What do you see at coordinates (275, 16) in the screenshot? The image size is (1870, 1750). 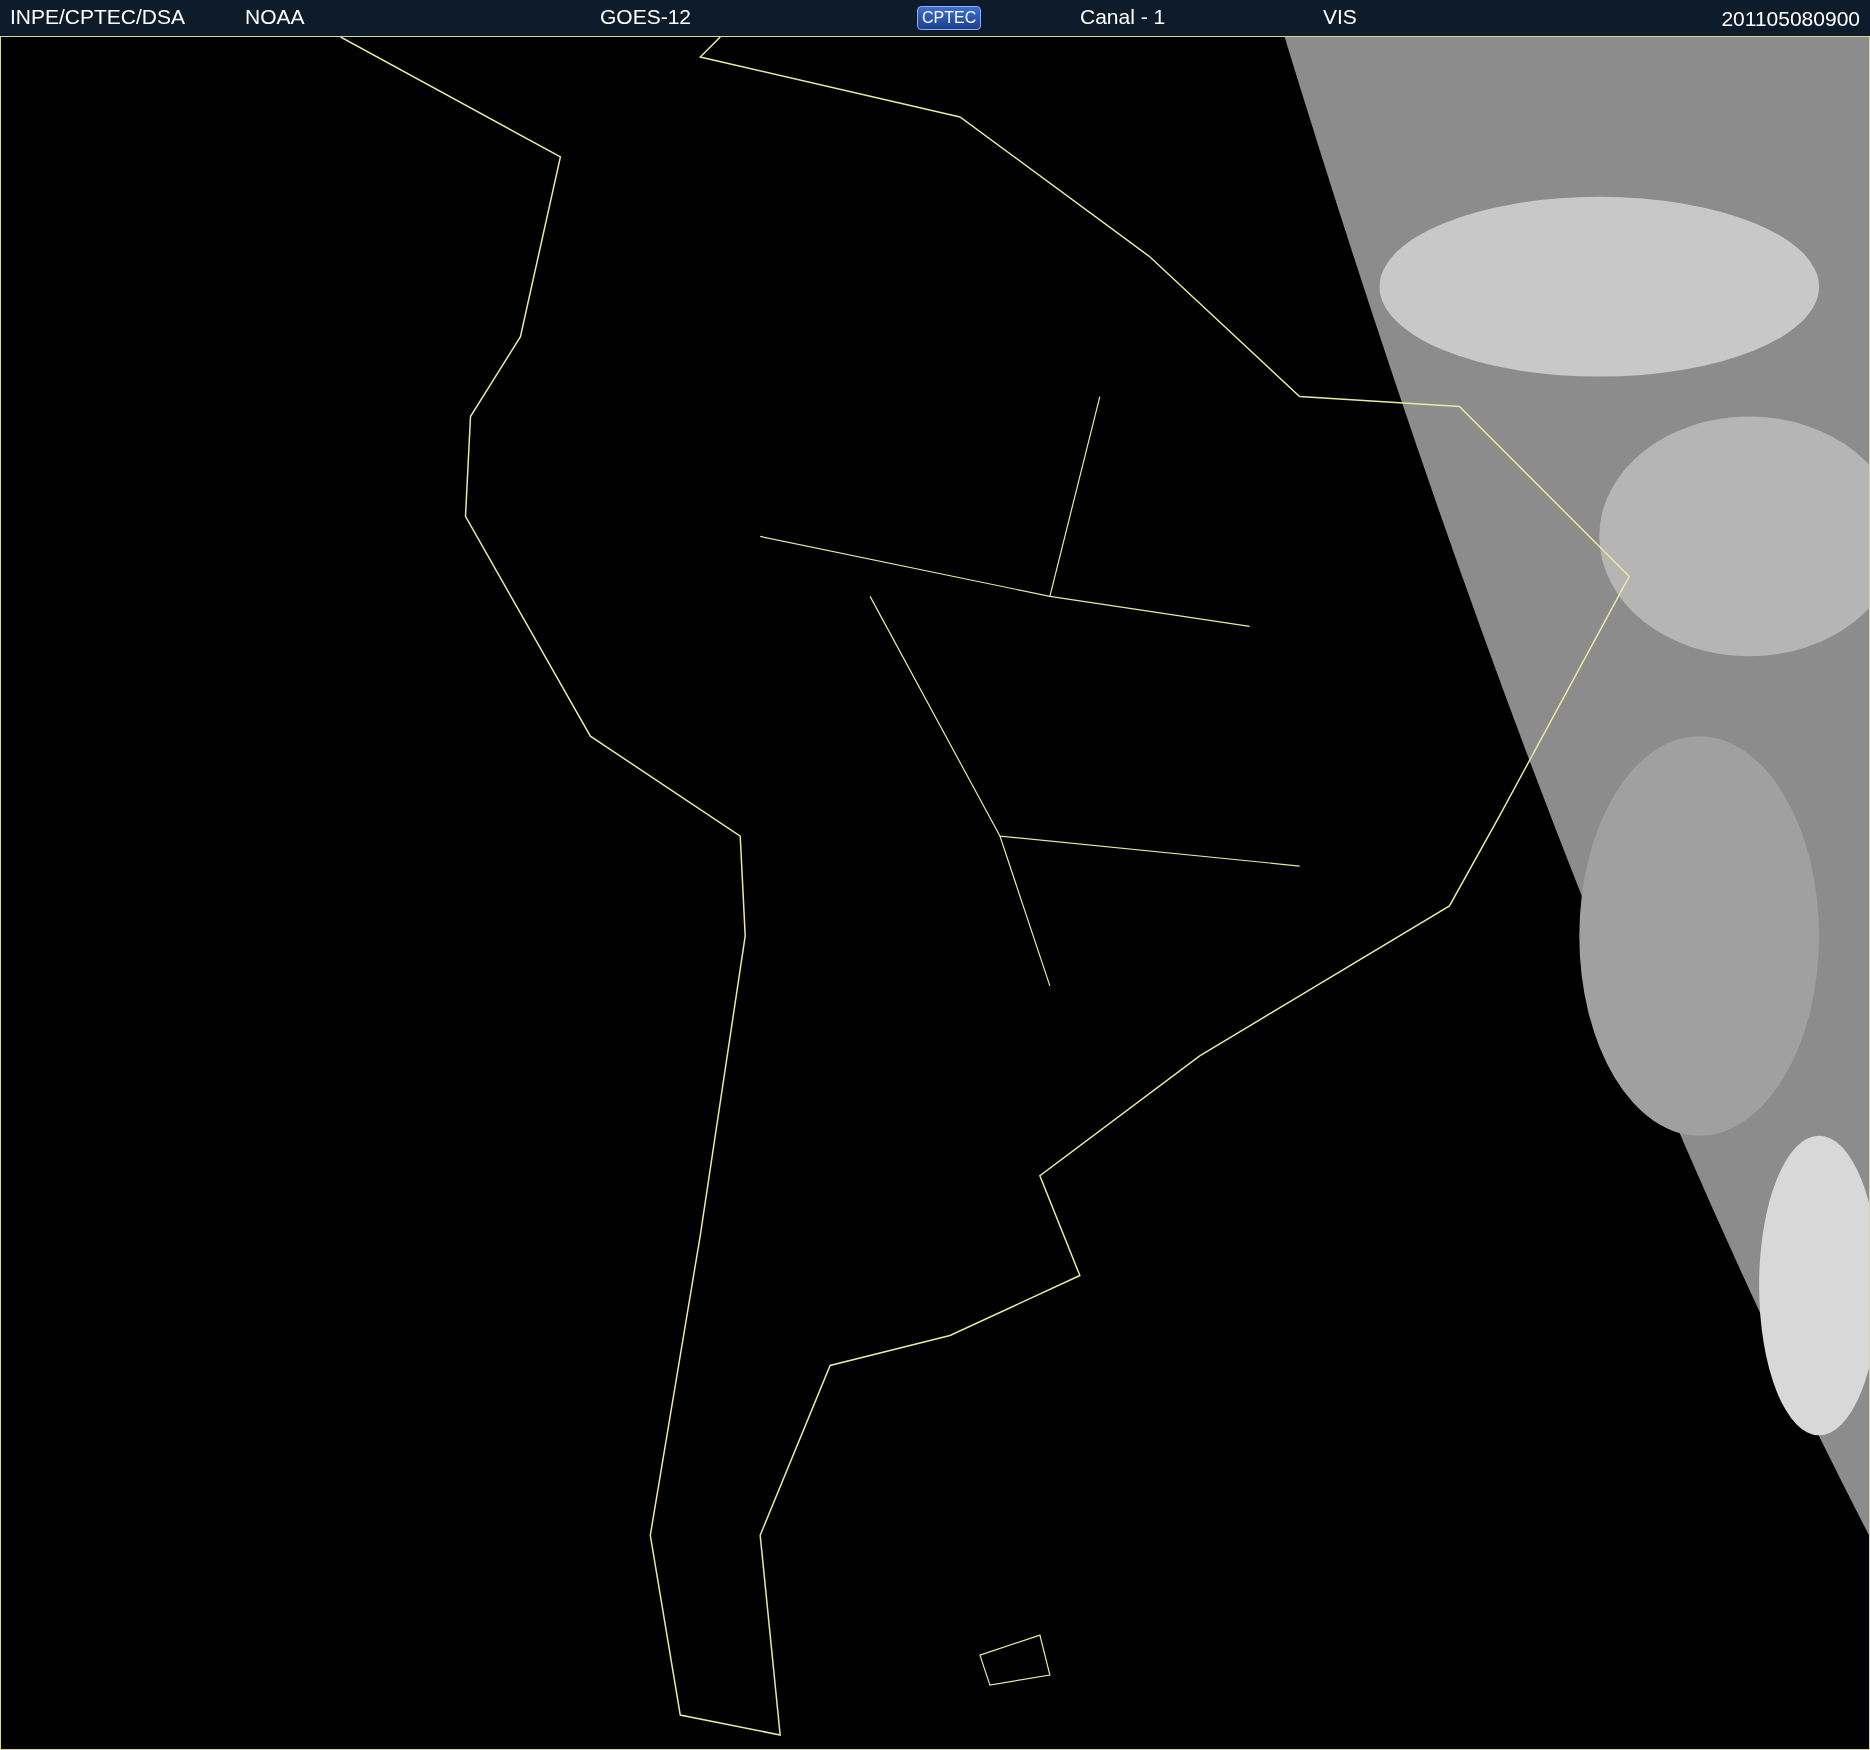 I see `agency-label: NOAA` at bounding box center [275, 16].